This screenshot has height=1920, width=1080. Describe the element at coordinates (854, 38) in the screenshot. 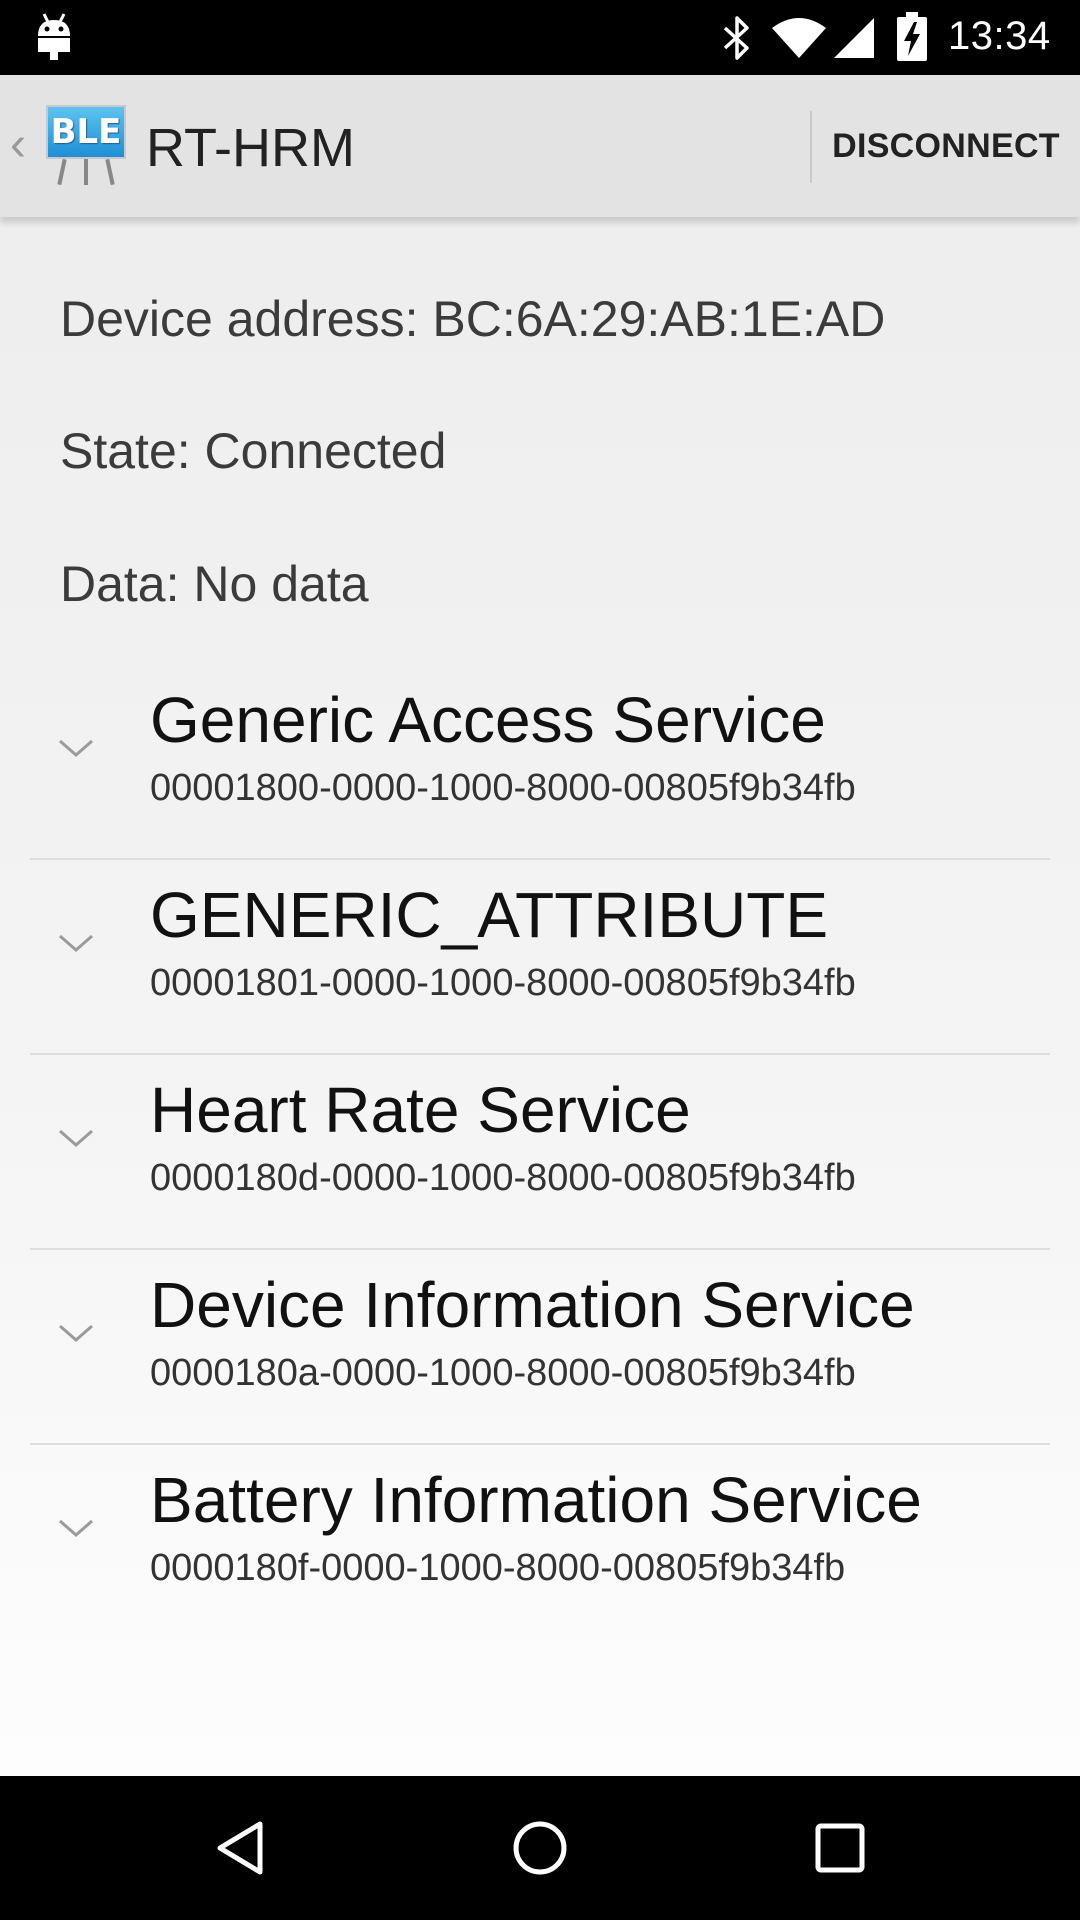

I see `cell-signal-icon` at that location.